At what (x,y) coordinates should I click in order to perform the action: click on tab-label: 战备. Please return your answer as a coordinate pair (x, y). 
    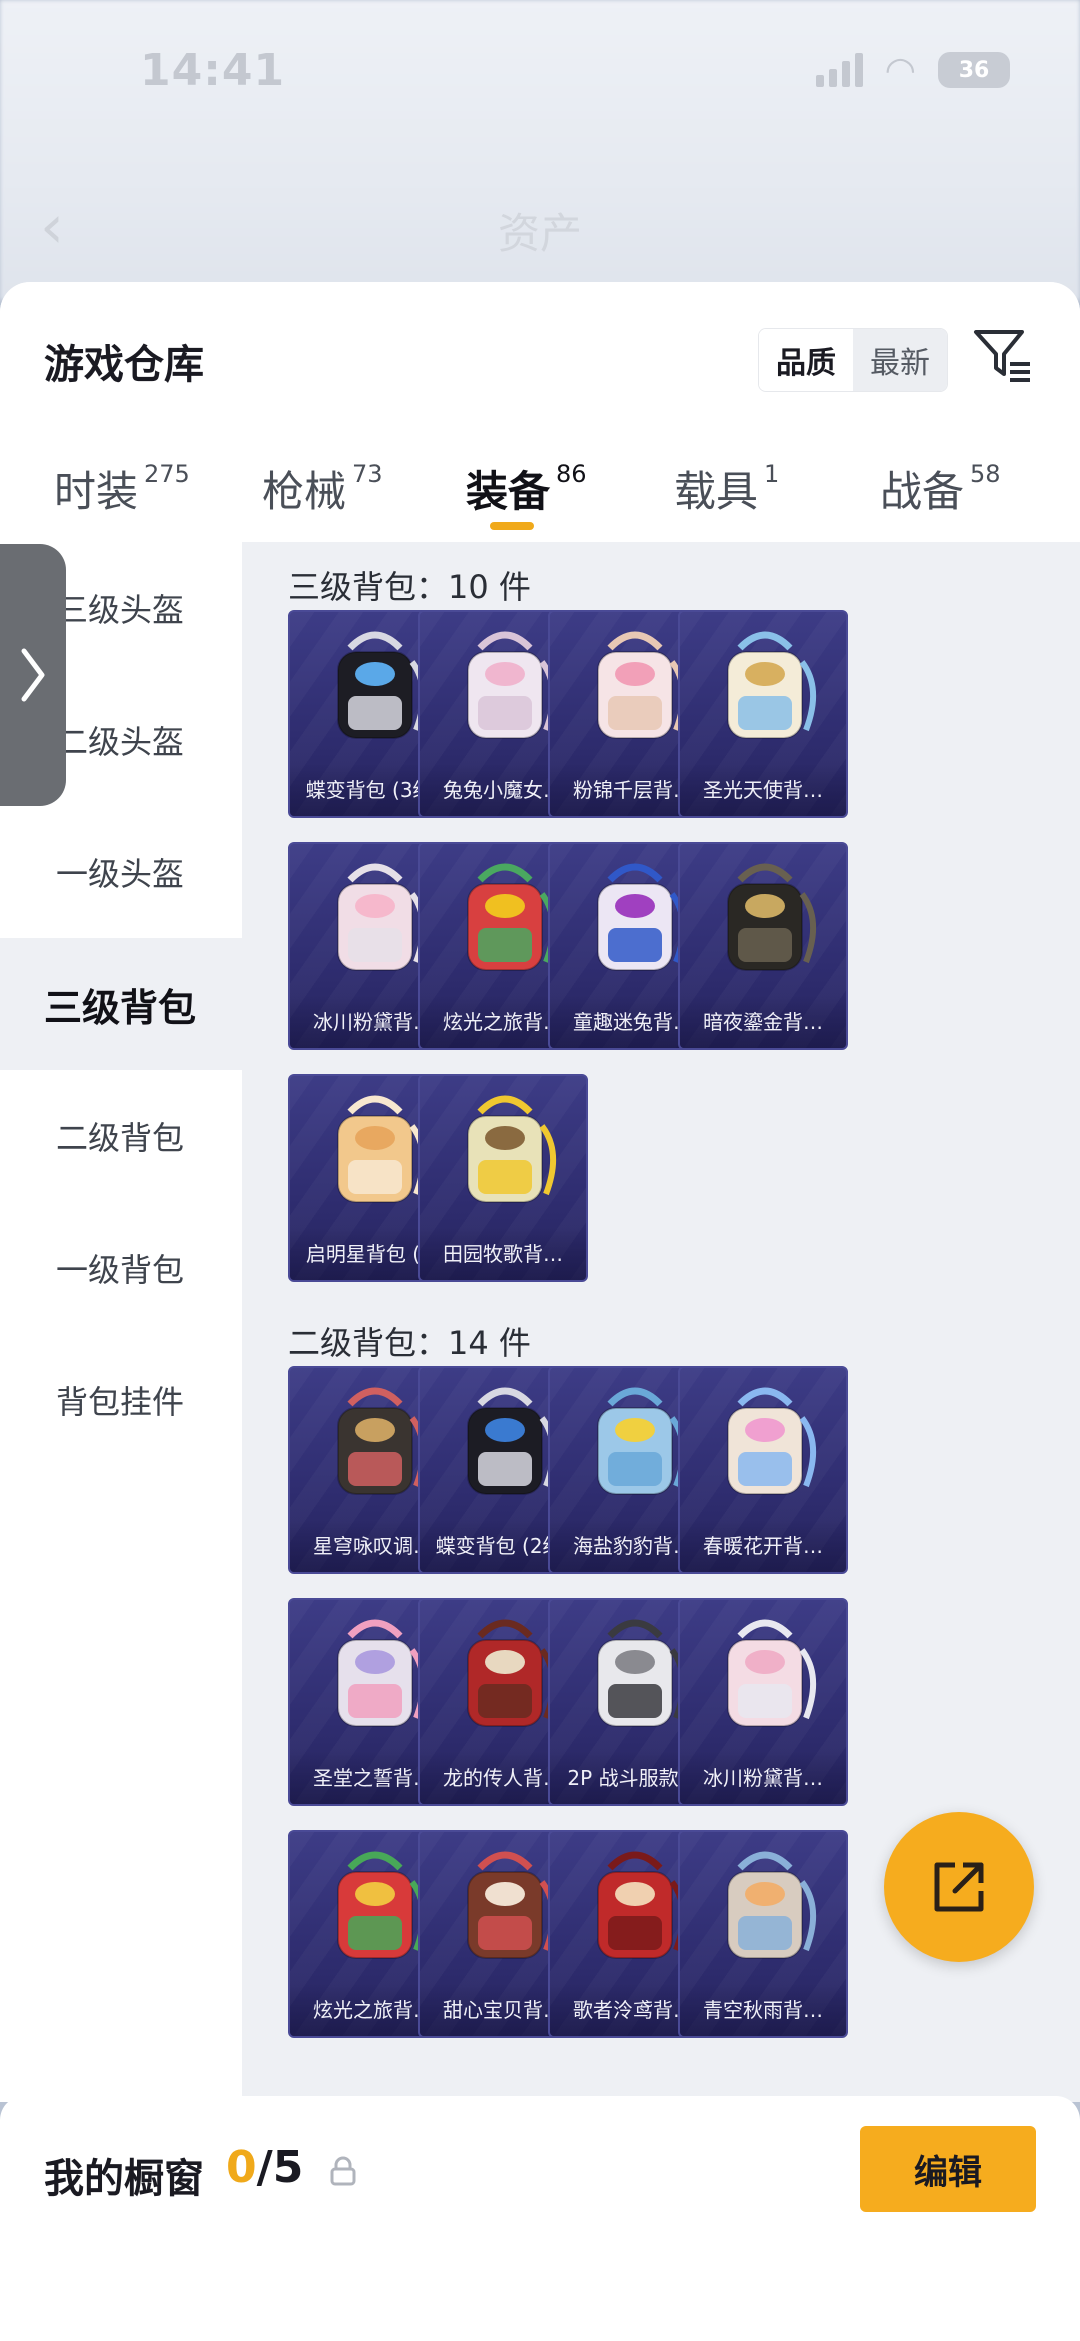
    Looking at the image, I should click on (922, 491).